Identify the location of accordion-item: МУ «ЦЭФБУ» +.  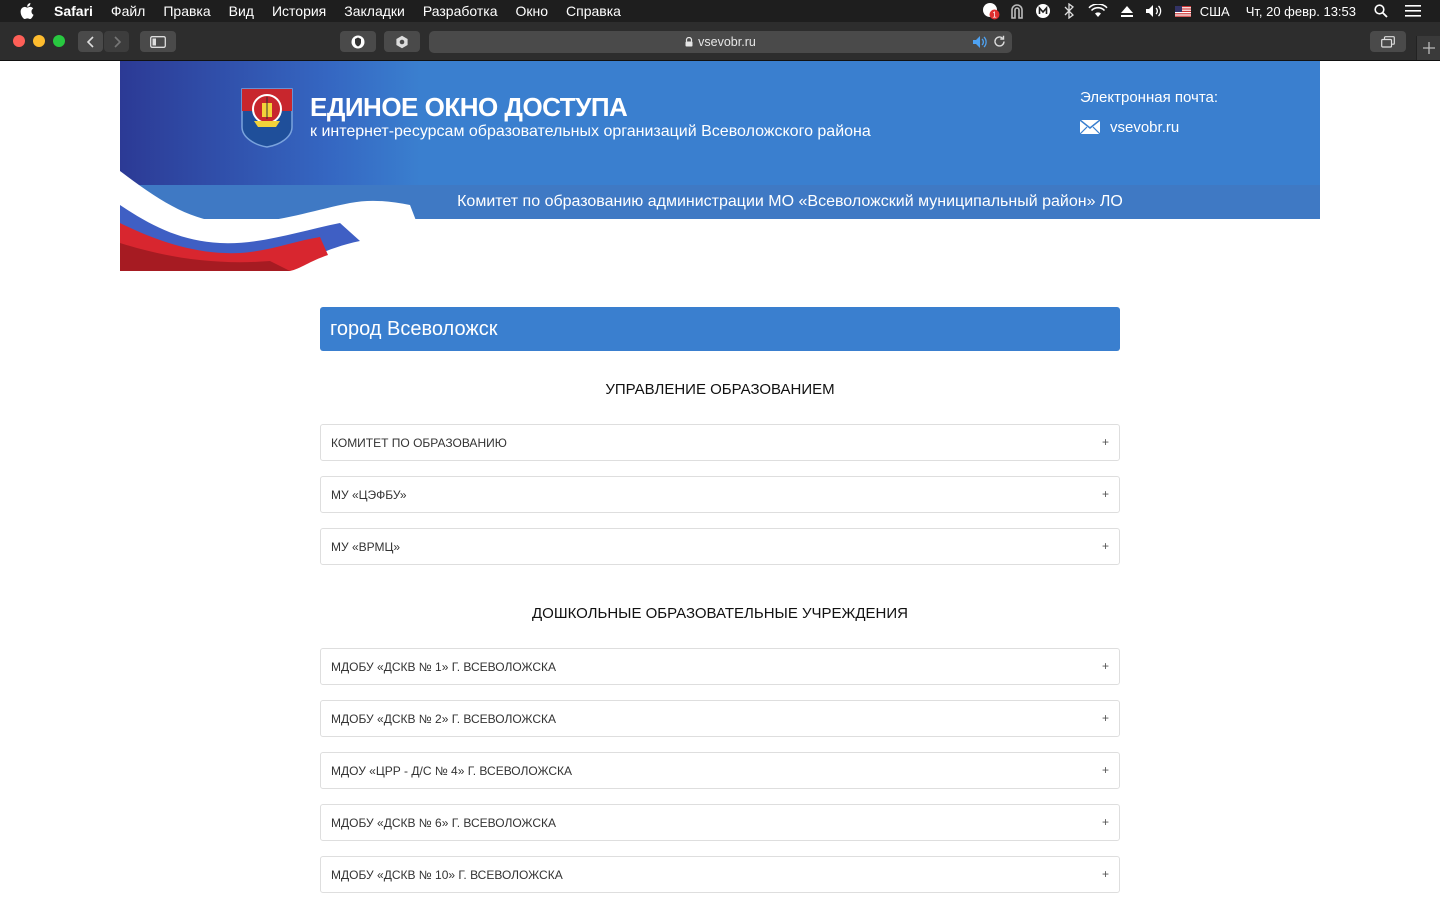
(720, 494).